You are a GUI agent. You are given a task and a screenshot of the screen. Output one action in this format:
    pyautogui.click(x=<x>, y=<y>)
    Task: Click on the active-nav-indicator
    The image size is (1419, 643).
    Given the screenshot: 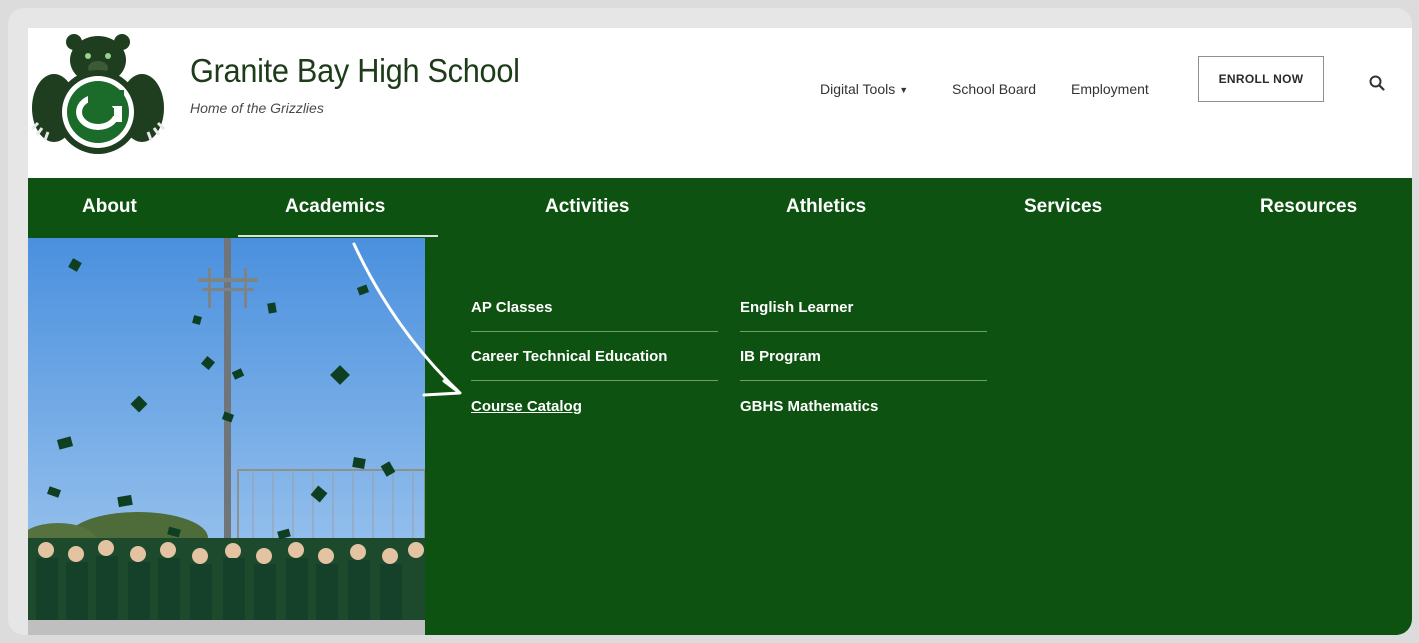 What is the action you would take?
    pyautogui.click(x=338, y=236)
    